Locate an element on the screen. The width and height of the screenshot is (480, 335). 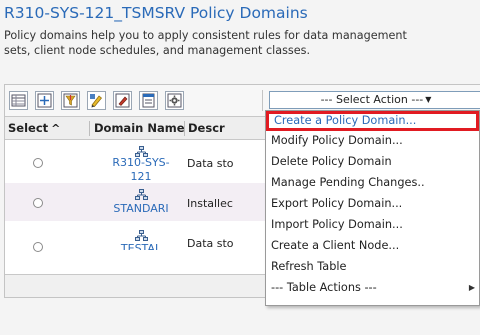
table-actions-label: --- Table Actions --- is located at coordinates (324, 287).